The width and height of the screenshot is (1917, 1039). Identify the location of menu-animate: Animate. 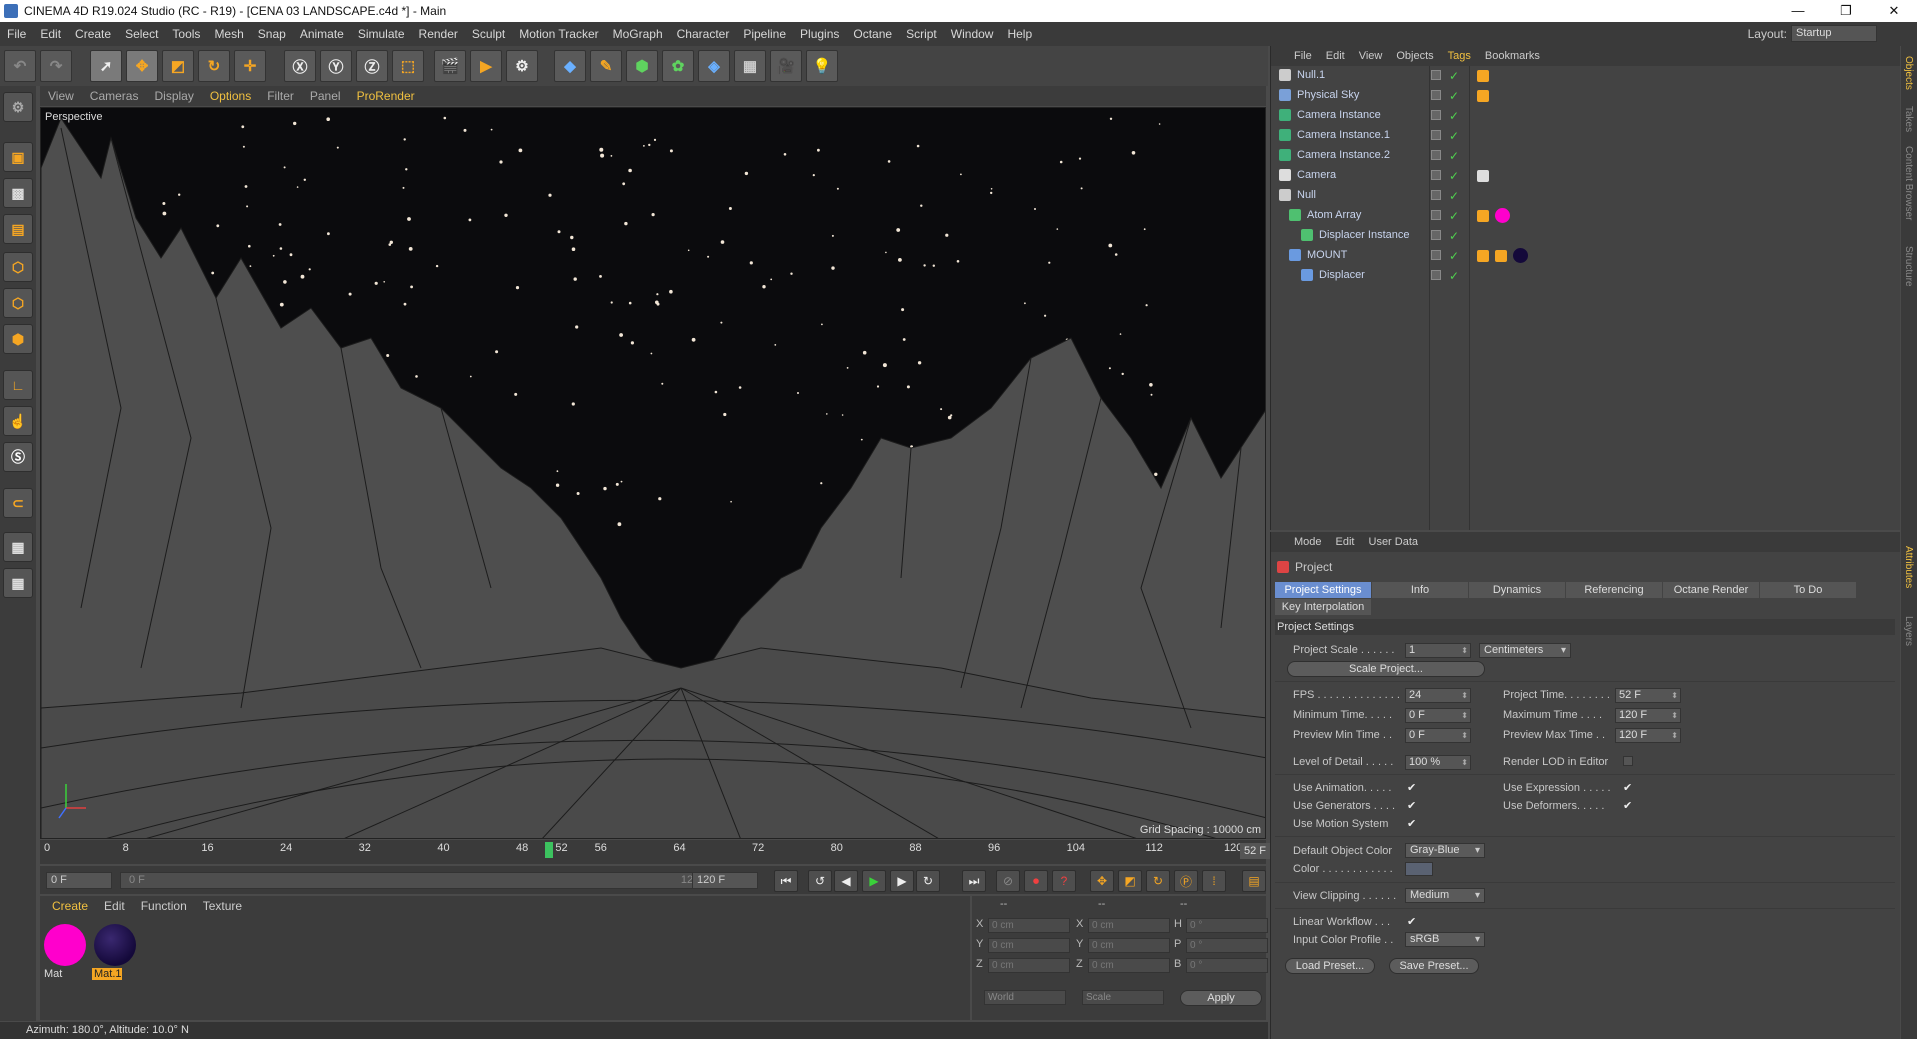
(322, 34).